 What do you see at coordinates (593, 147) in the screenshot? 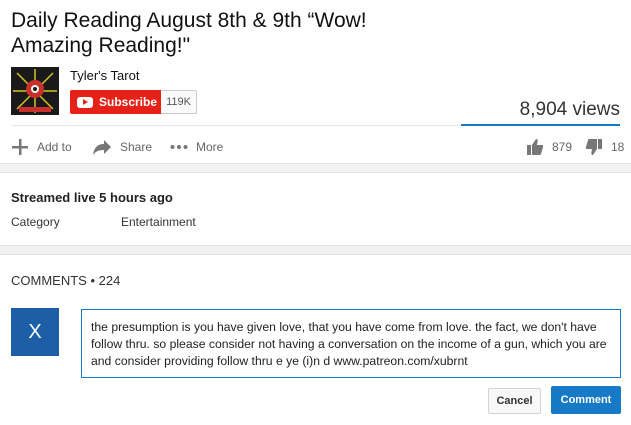
I see `dislike-icon` at bounding box center [593, 147].